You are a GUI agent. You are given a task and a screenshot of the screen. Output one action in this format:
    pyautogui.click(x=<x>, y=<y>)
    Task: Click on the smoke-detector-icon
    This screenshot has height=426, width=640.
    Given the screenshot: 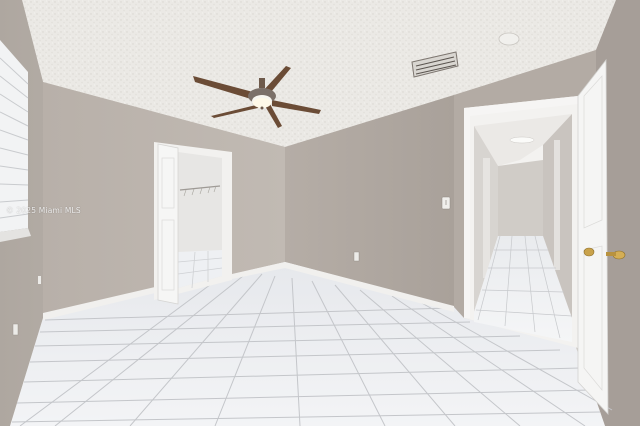 What is the action you would take?
    pyautogui.click(x=509, y=39)
    